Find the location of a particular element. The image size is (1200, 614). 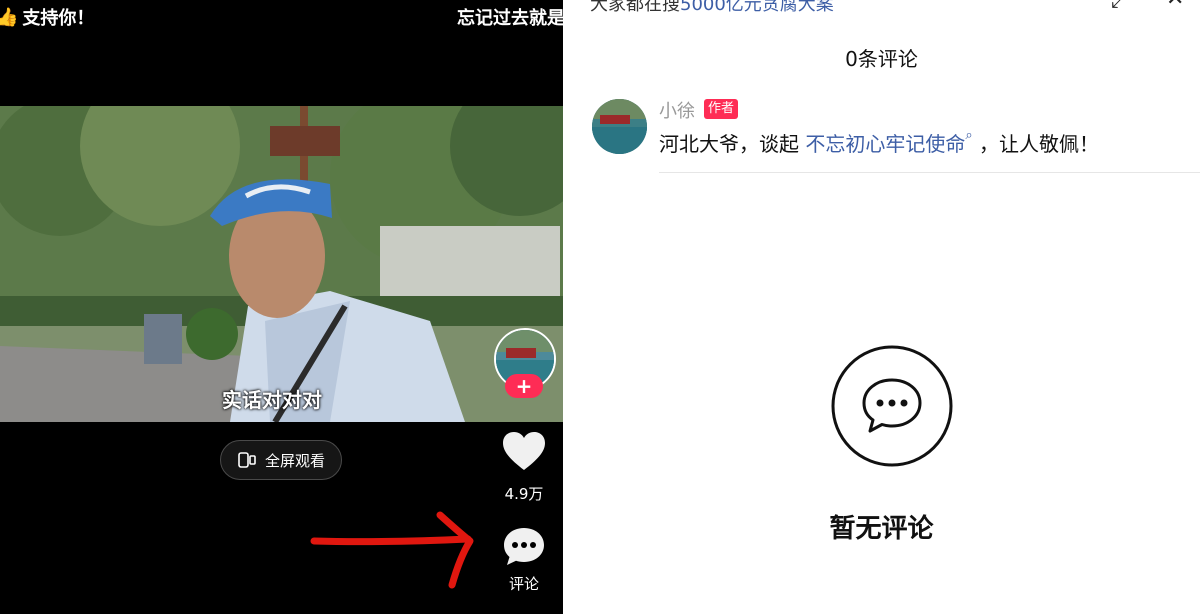

empty-comments-text: 暂无评论 is located at coordinates (881, 529).